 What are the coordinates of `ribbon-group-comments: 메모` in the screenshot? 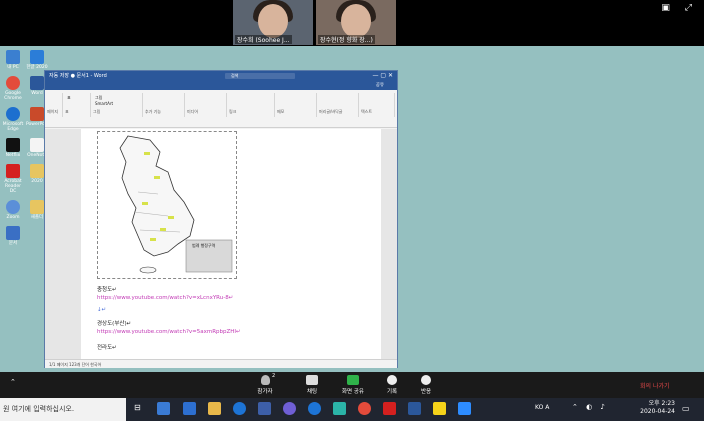 It's located at (297, 105).